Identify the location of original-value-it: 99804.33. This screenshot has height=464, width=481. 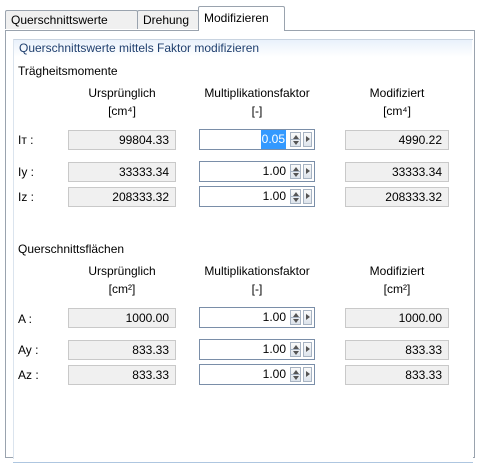
(122, 140).